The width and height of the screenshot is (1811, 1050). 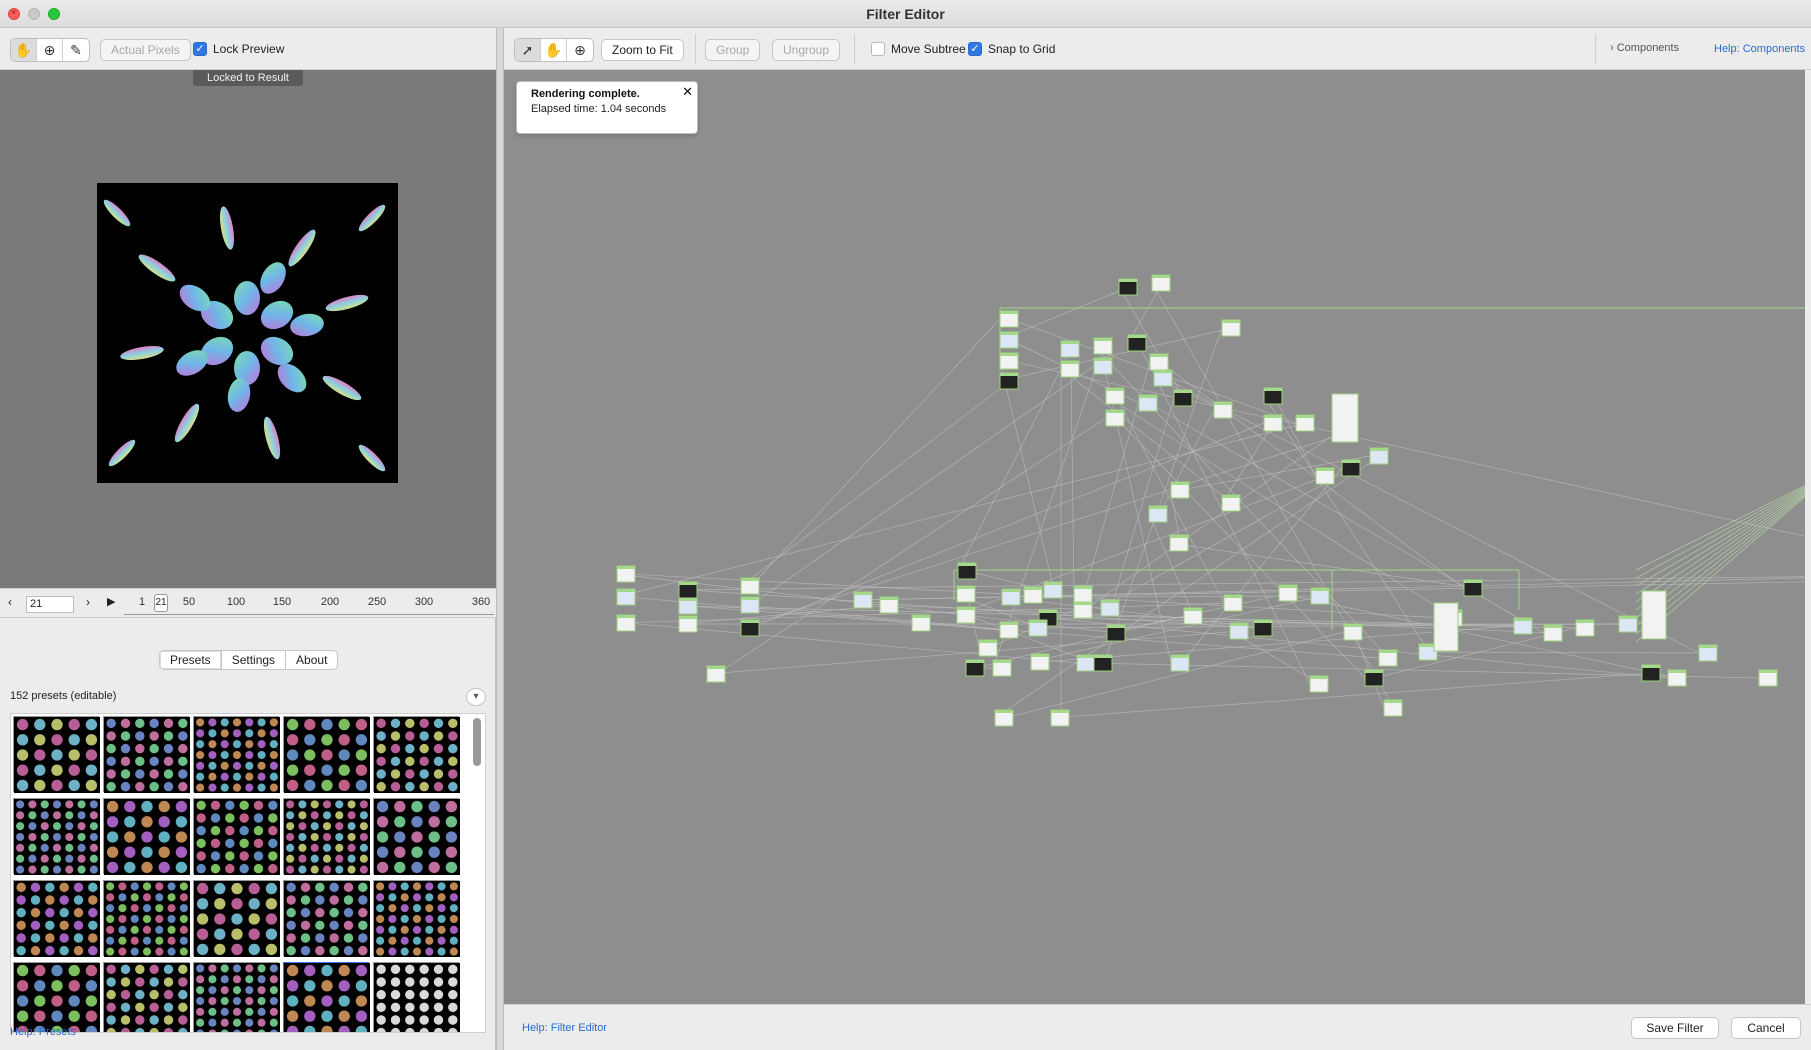 I want to click on presets-scrollbar, so click(x=477, y=742).